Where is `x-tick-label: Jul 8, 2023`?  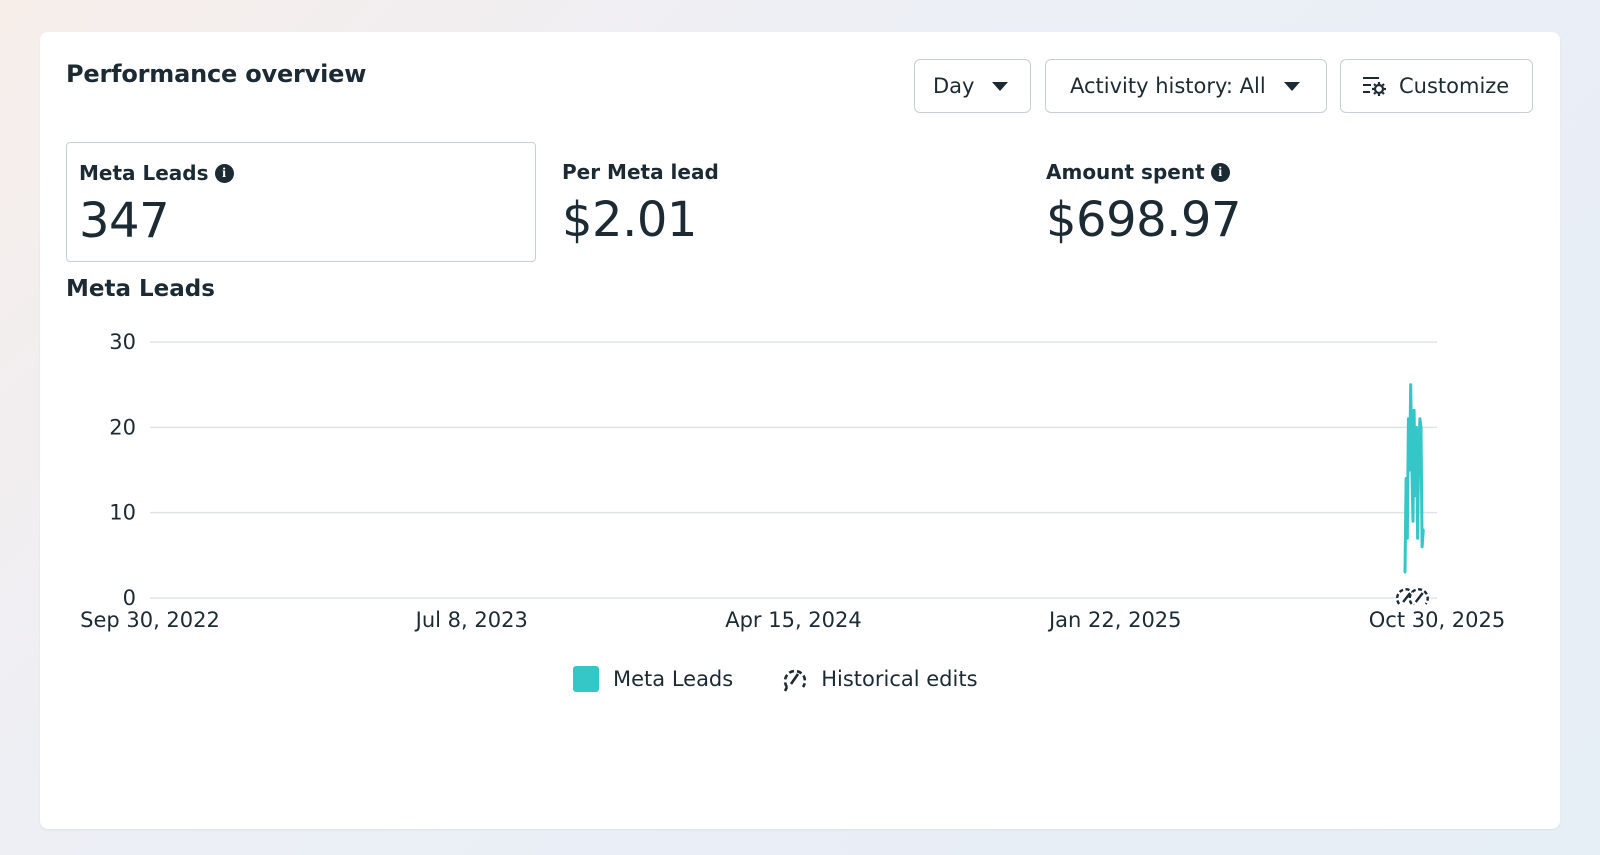 x-tick-label: Jul 8, 2023 is located at coordinates (471, 620).